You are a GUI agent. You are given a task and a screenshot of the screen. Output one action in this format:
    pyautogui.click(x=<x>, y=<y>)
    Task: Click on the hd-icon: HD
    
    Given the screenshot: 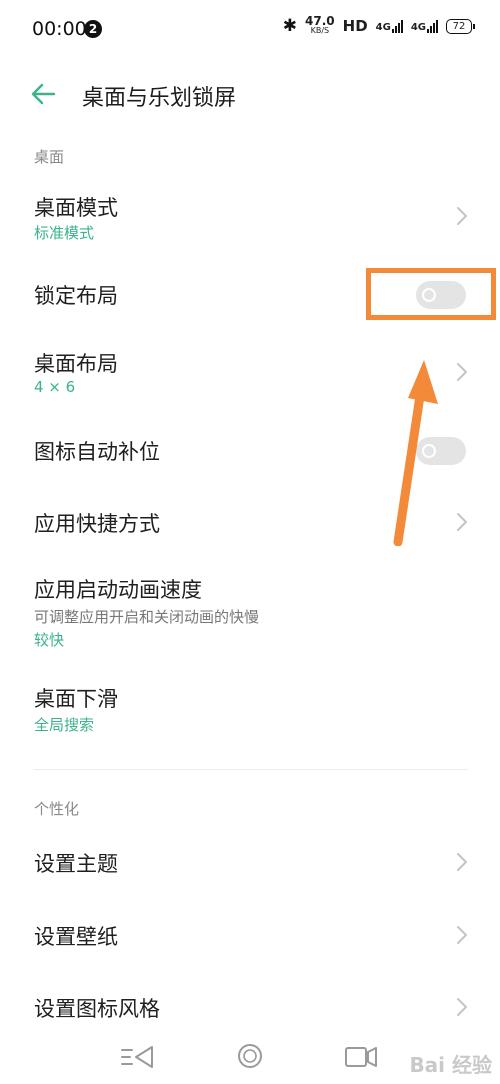 What is the action you would take?
    pyautogui.click(x=355, y=26)
    